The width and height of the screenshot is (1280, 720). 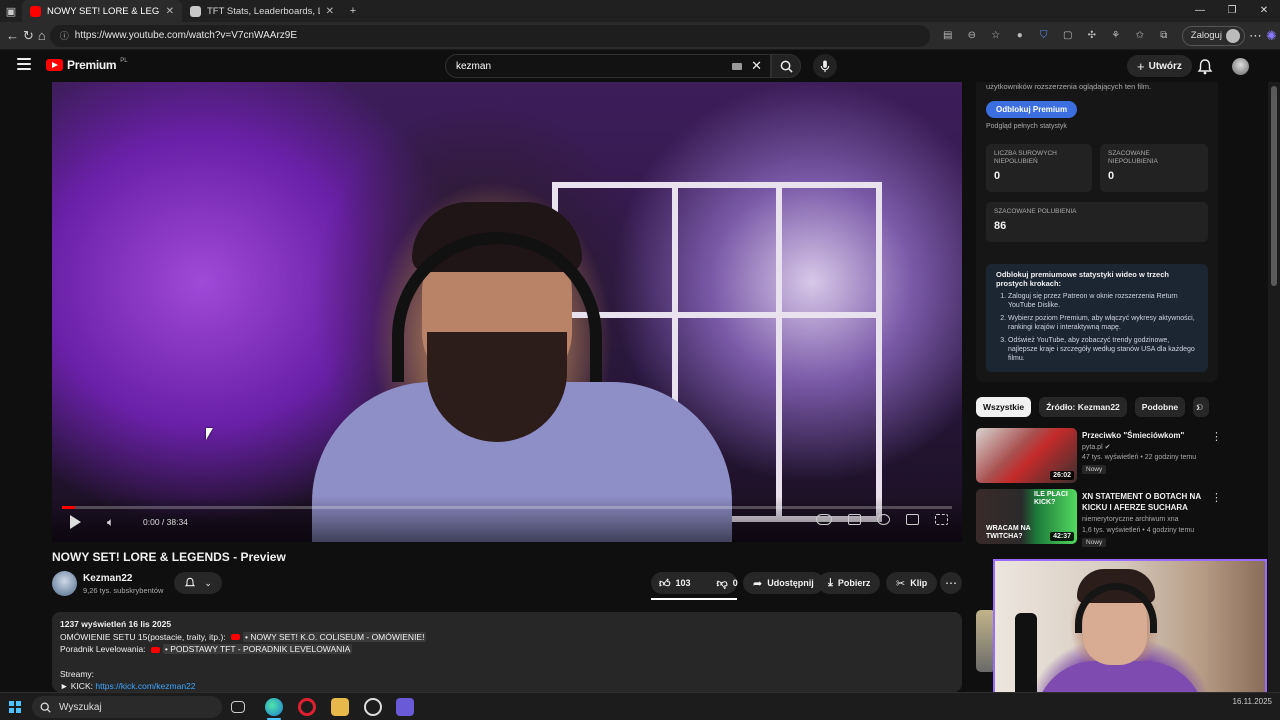 I want to click on volume-icon: 🔈︎, so click(x=114, y=522).